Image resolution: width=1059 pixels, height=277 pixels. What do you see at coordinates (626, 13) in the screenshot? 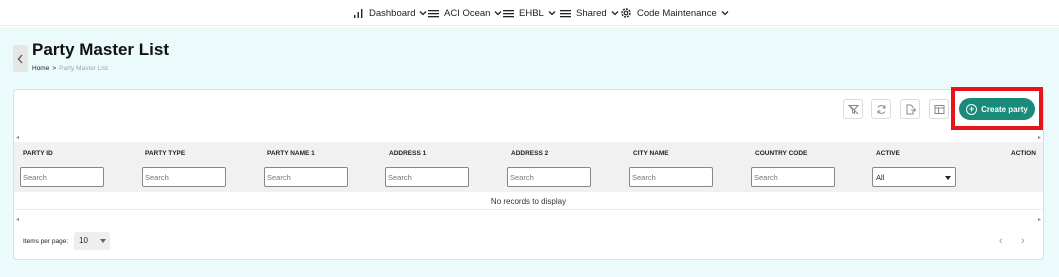
I see `gear-icon` at bounding box center [626, 13].